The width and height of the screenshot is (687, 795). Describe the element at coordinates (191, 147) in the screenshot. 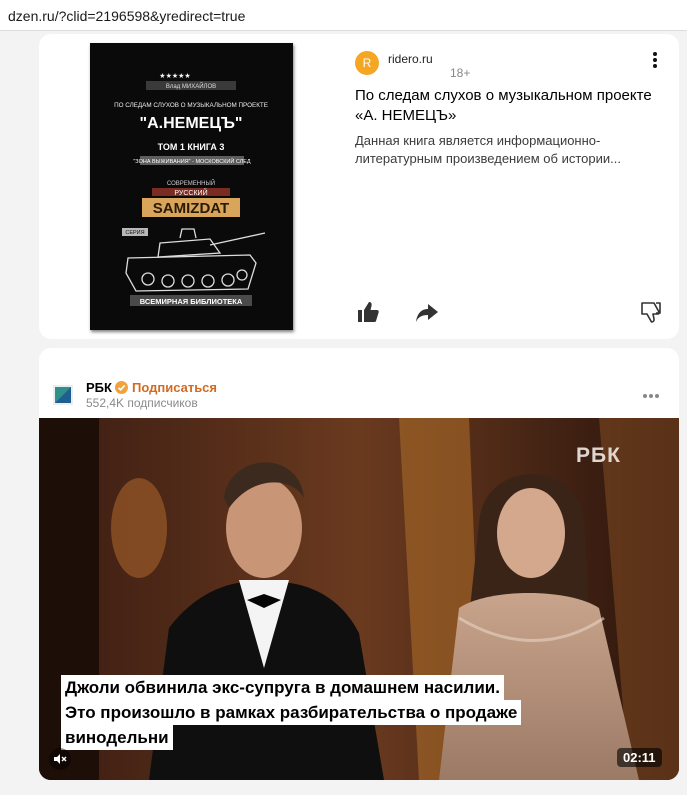

I see `cover-volume: ТОМ 1 КНИГА 3` at that location.